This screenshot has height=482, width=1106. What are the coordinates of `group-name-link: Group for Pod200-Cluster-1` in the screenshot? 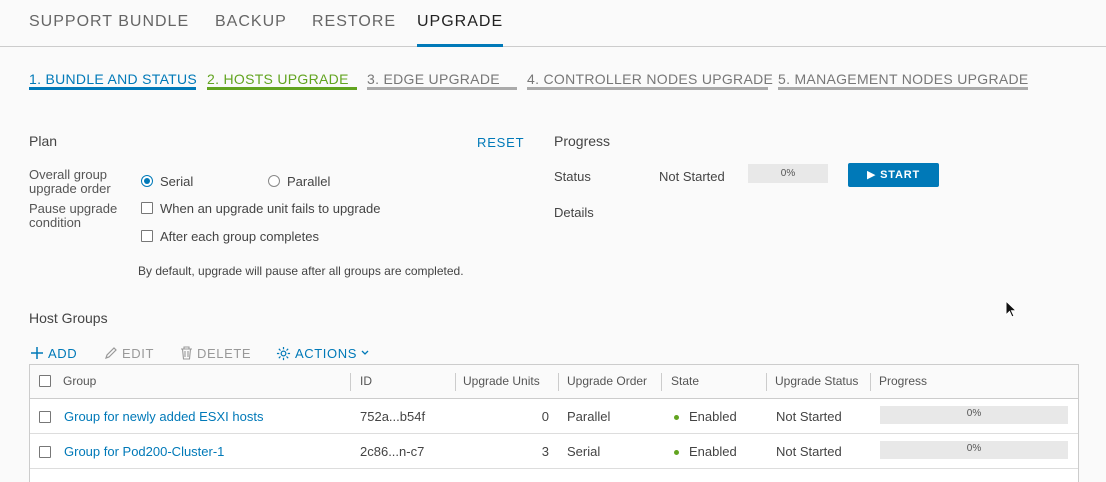 It's located at (144, 451).